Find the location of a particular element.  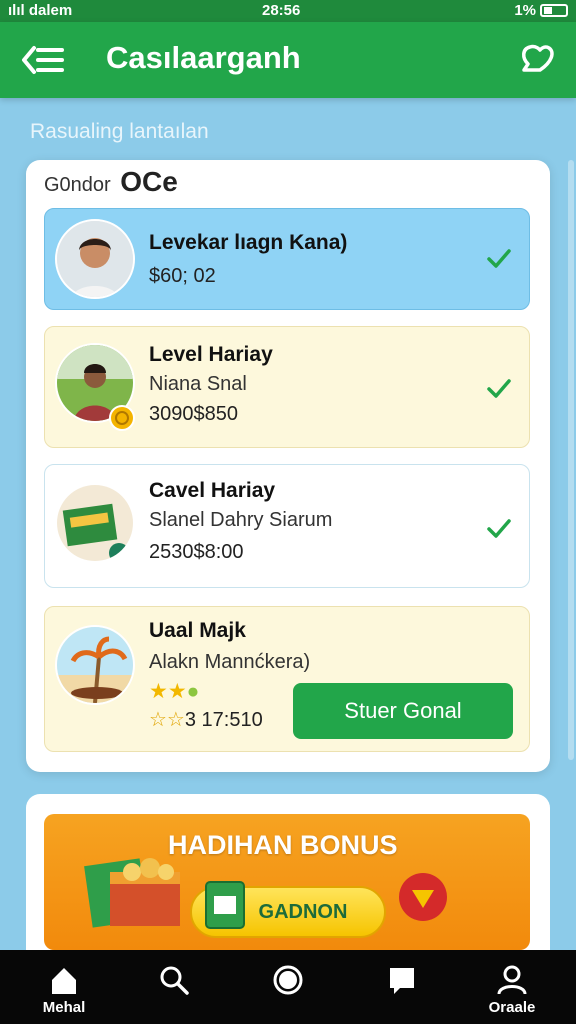

status-time: 28:56 is located at coordinates (281, 10).